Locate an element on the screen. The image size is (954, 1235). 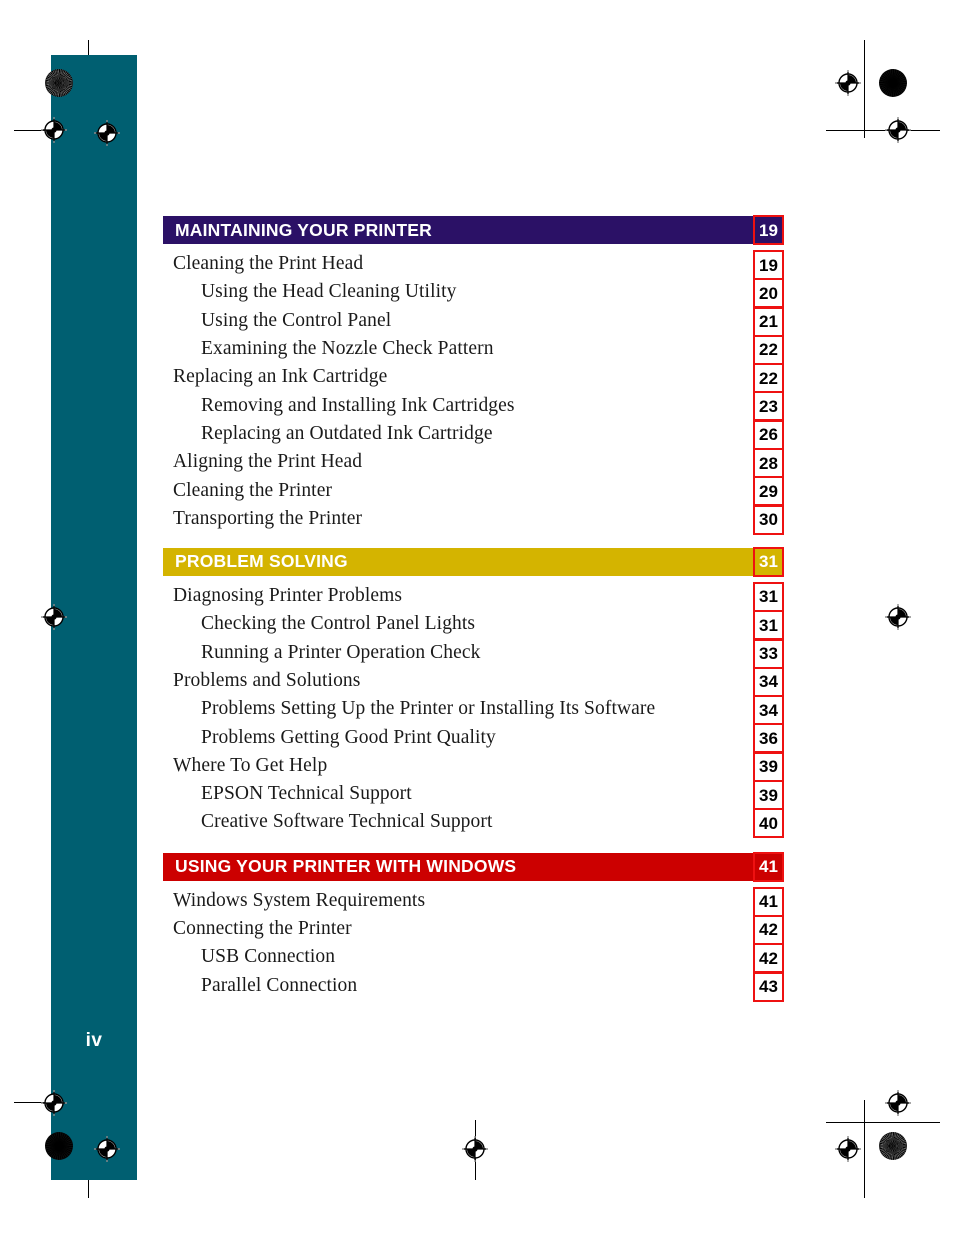
toc-entry-label: Creative Software Technical Support is located at coordinates (347, 822).